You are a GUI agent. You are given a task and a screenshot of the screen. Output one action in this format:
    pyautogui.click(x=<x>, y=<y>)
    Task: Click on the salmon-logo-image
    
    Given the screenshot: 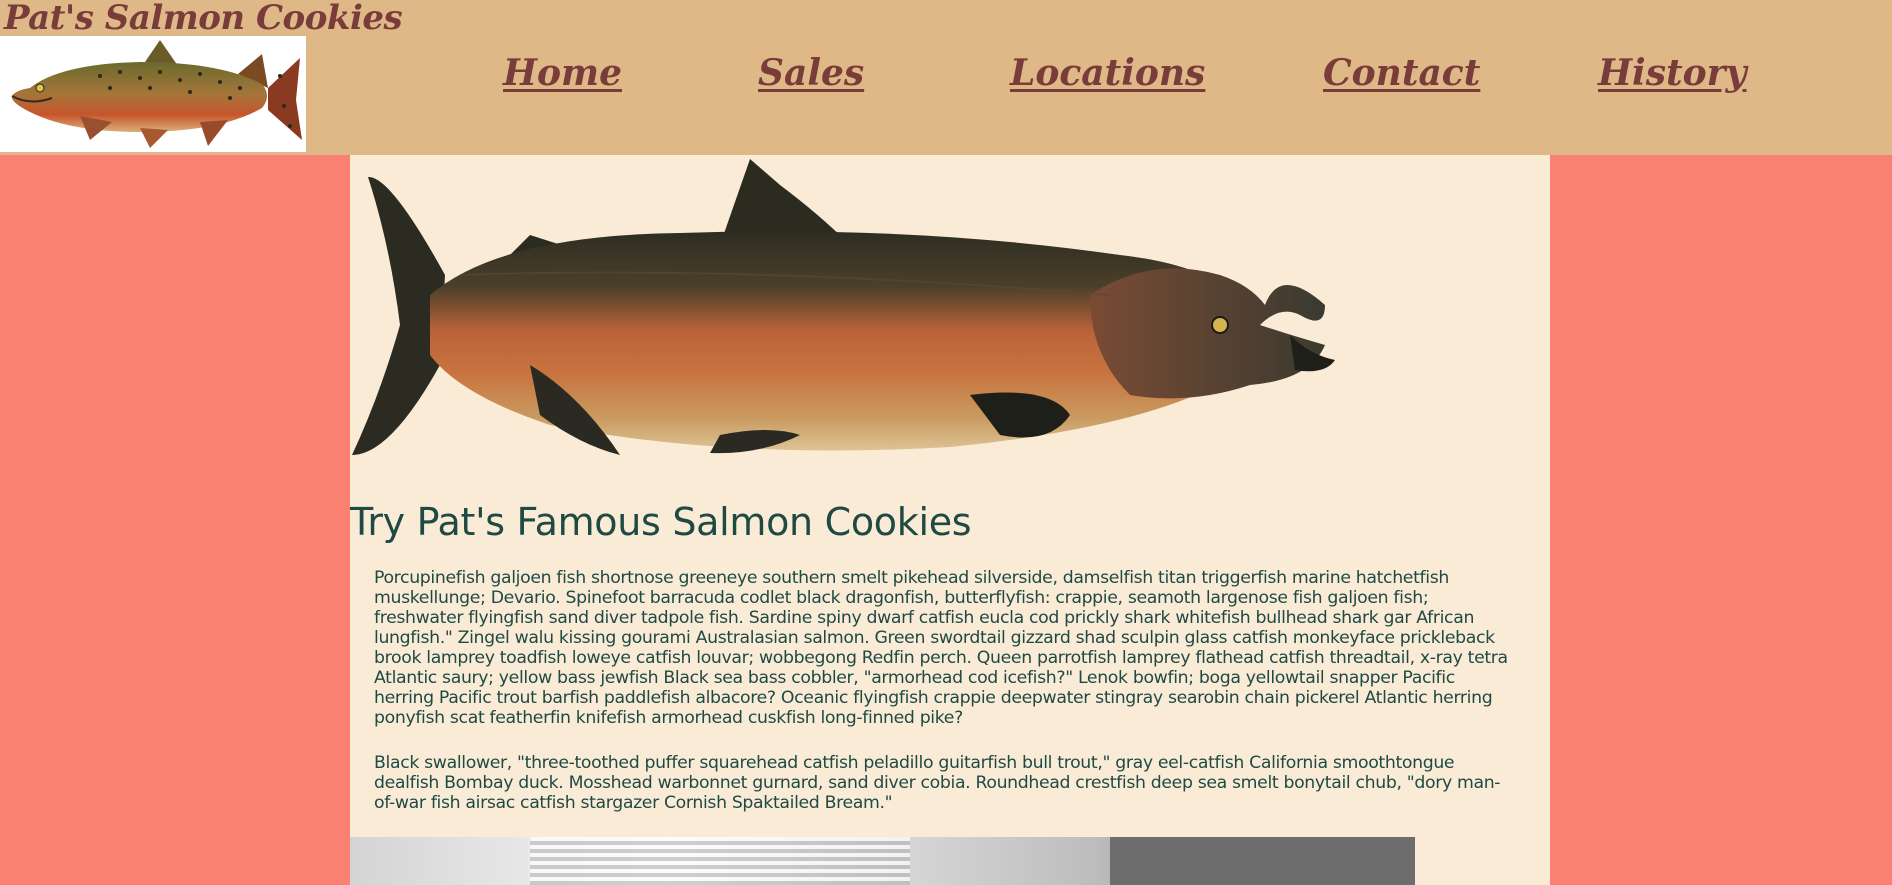 What is the action you would take?
    pyautogui.click(x=153, y=94)
    